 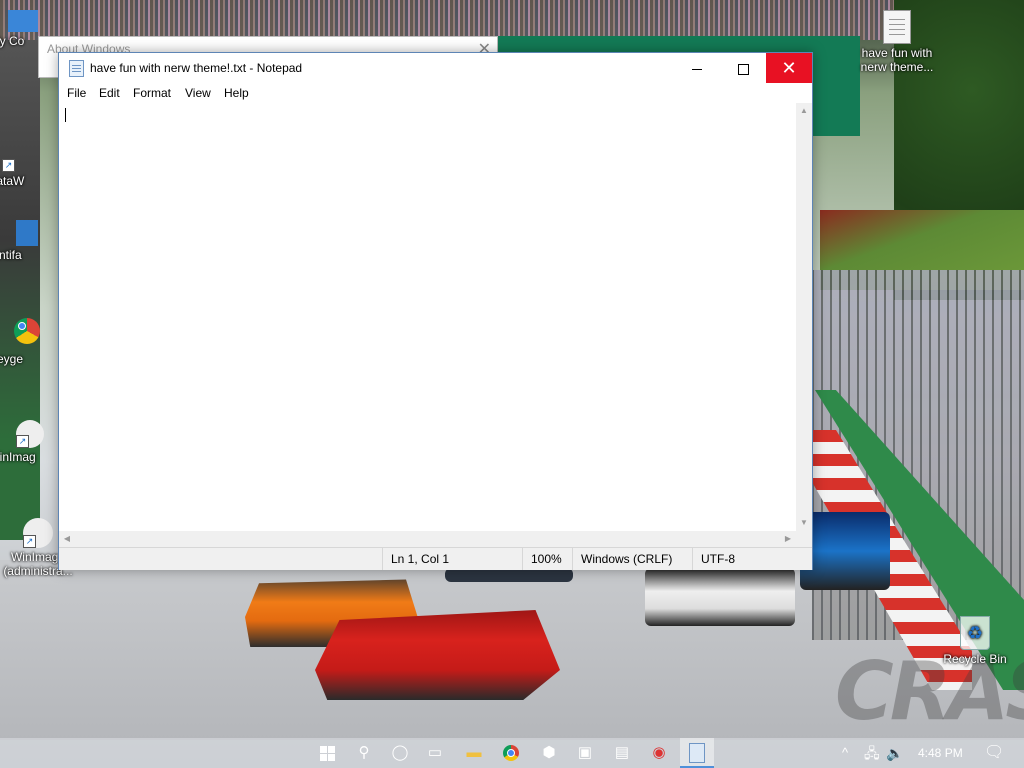 What do you see at coordinates (872, 753) in the screenshot?
I see `network-icon: 🖧` at bounding box center [872, 753].